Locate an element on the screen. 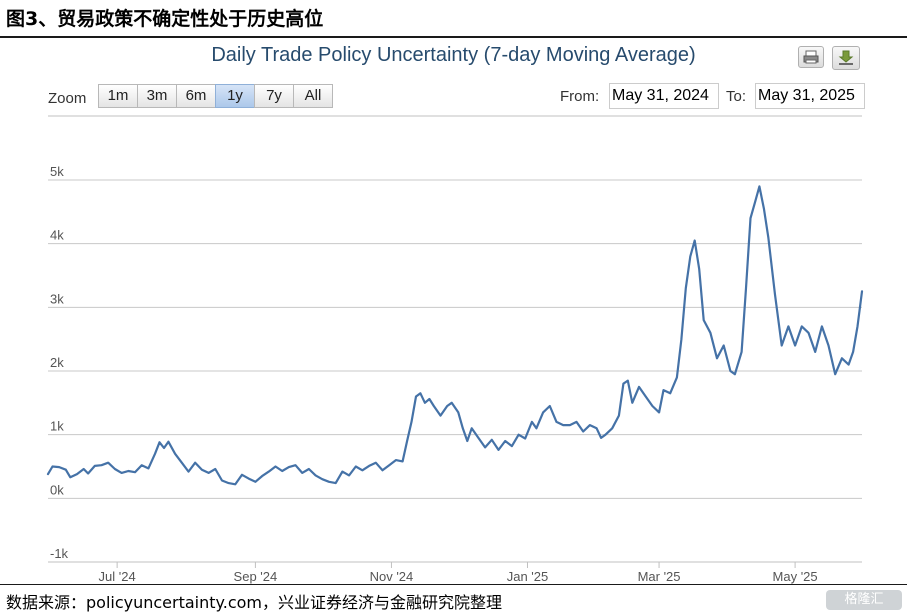  x-tick-label: Jul '24 is located at coordinates (117, 576).